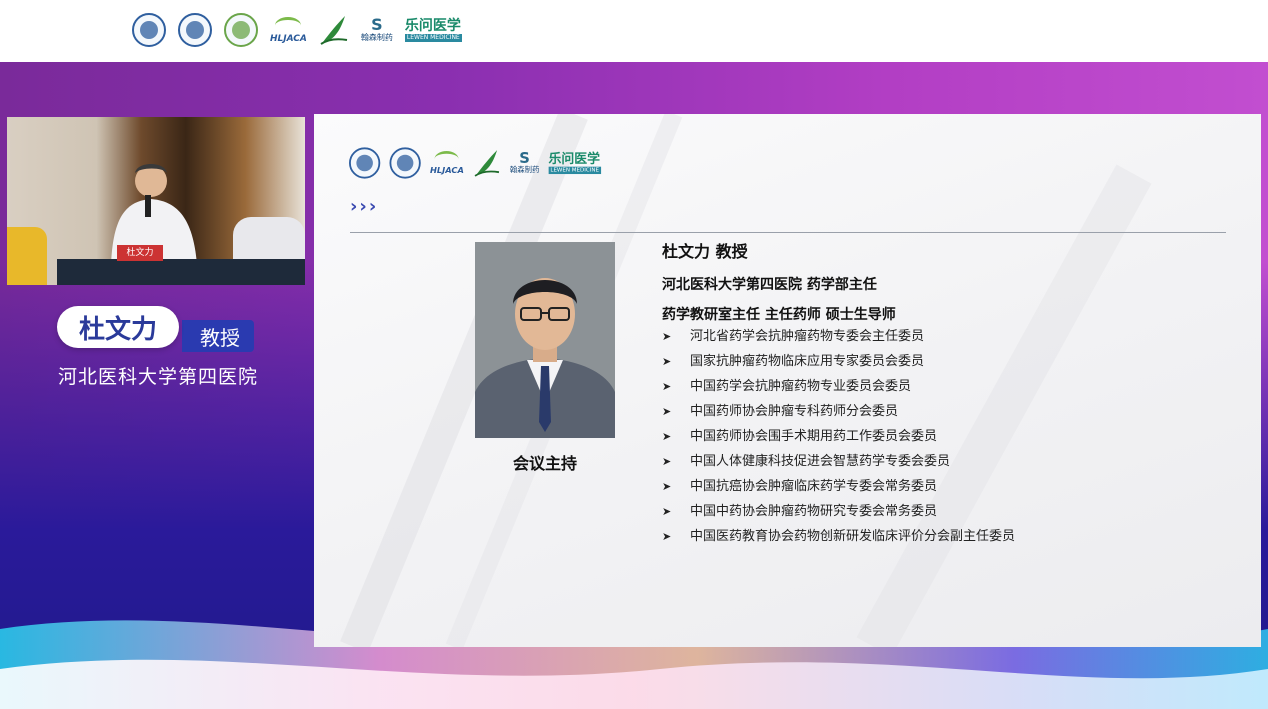 This screenshot has height=709, width=1268. I want to click on photo-caption: 会议主持, so click(544, 463).